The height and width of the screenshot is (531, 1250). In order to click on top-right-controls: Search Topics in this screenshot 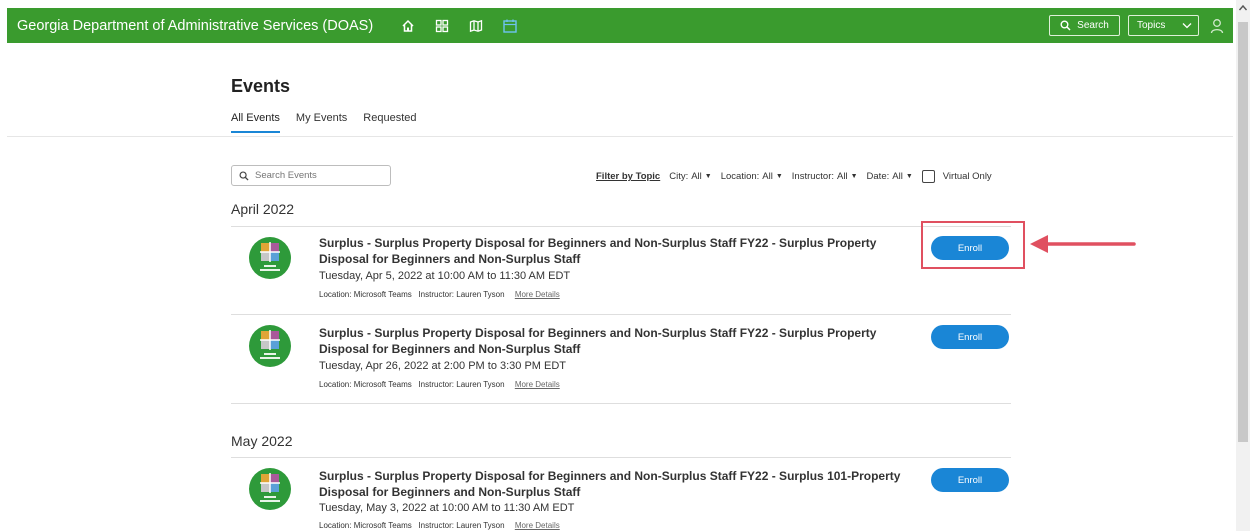, I will do `click(1137, 25)`.